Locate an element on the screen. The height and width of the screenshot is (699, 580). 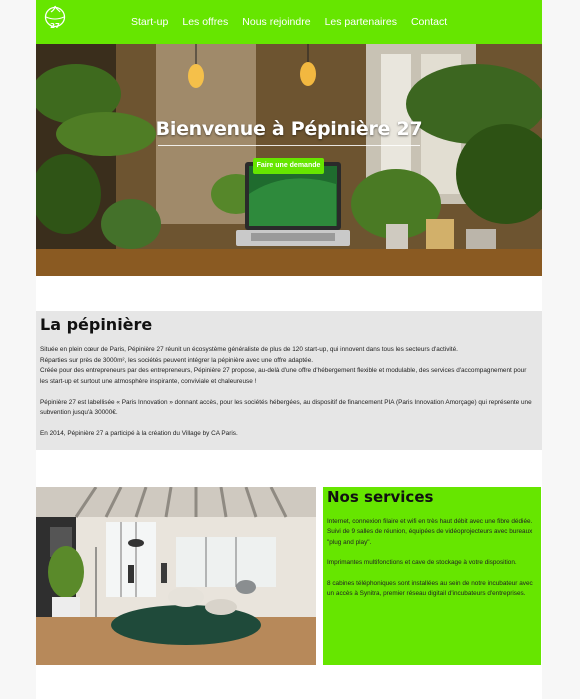
logo-icon: 27 is located at coordinates (55, 21).